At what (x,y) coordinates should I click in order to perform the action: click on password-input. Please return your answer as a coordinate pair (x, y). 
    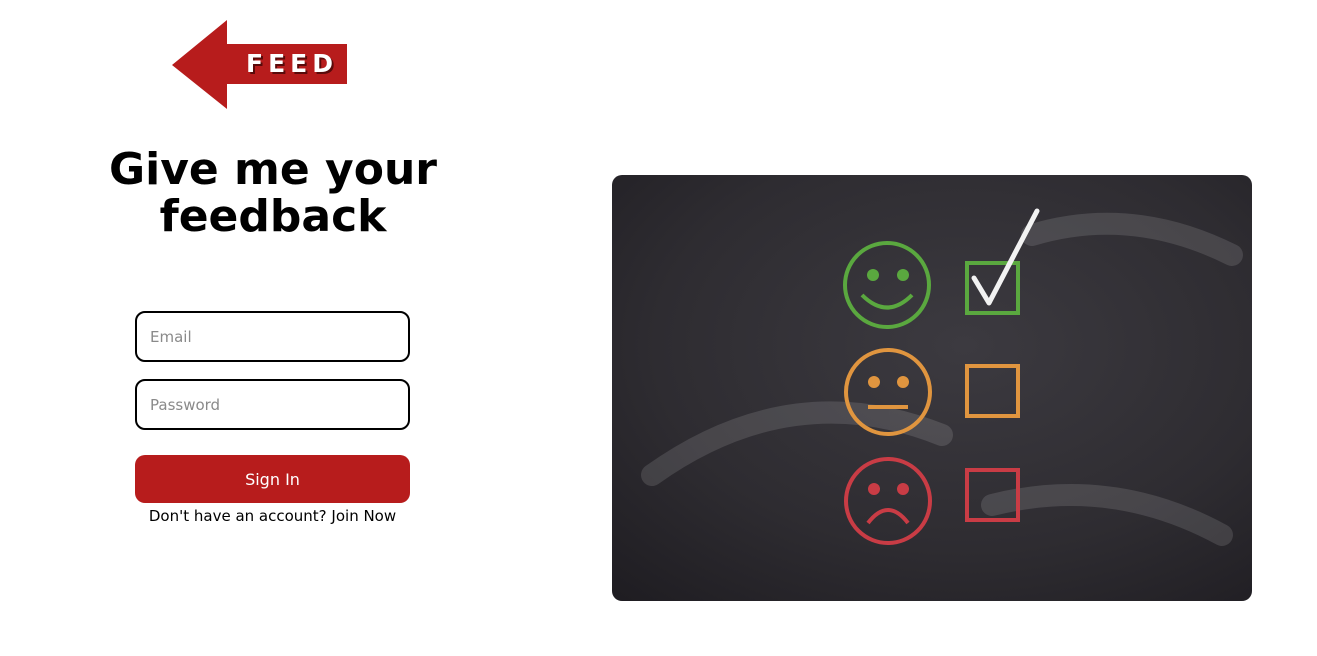
    Looking at the image, I should click on (272, 404).